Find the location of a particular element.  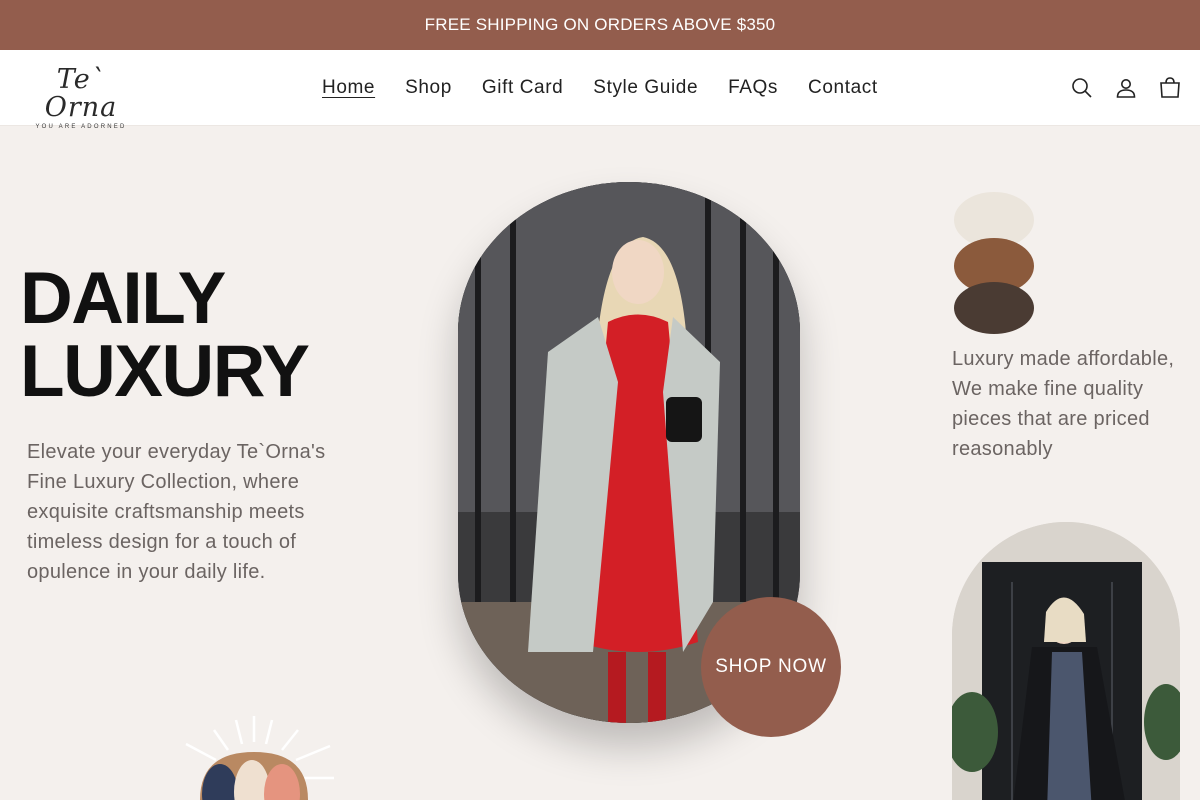

shop-now-button: SHOP NOW is located at coordinates (771, 667).